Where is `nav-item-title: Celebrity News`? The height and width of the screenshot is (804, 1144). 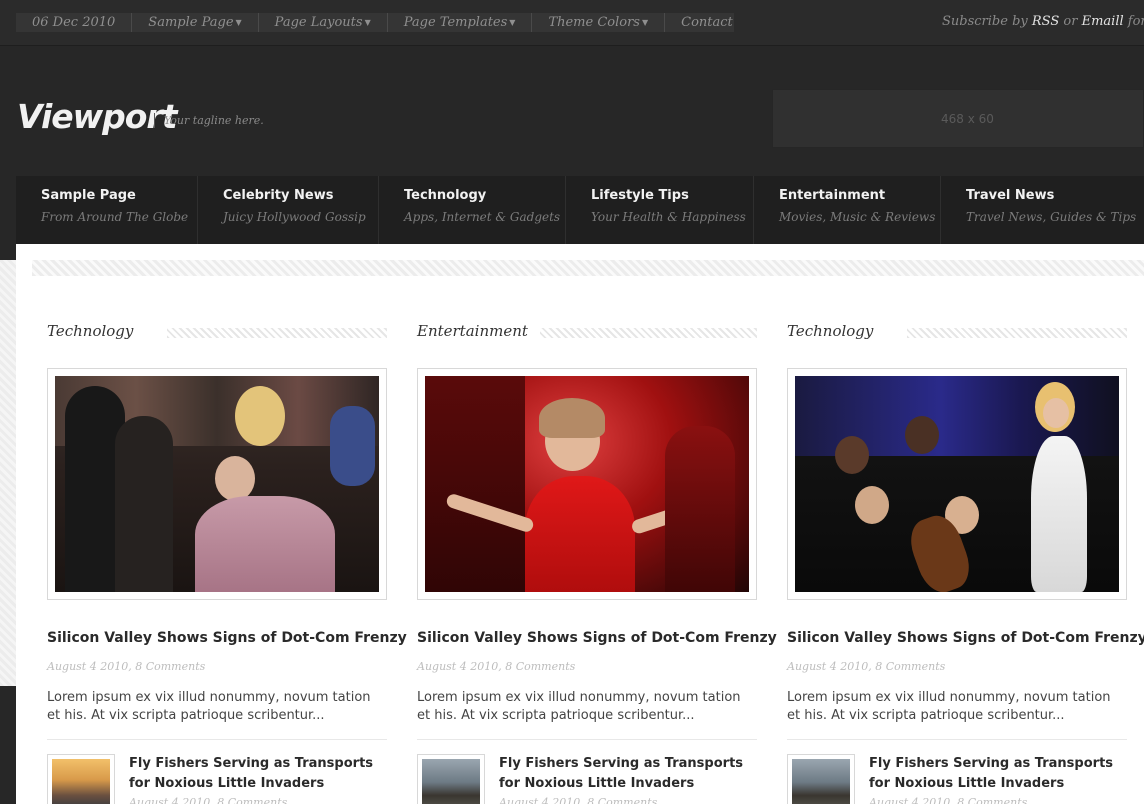
nav-item-title: Celebrity News is located at coordinates (278, 195).